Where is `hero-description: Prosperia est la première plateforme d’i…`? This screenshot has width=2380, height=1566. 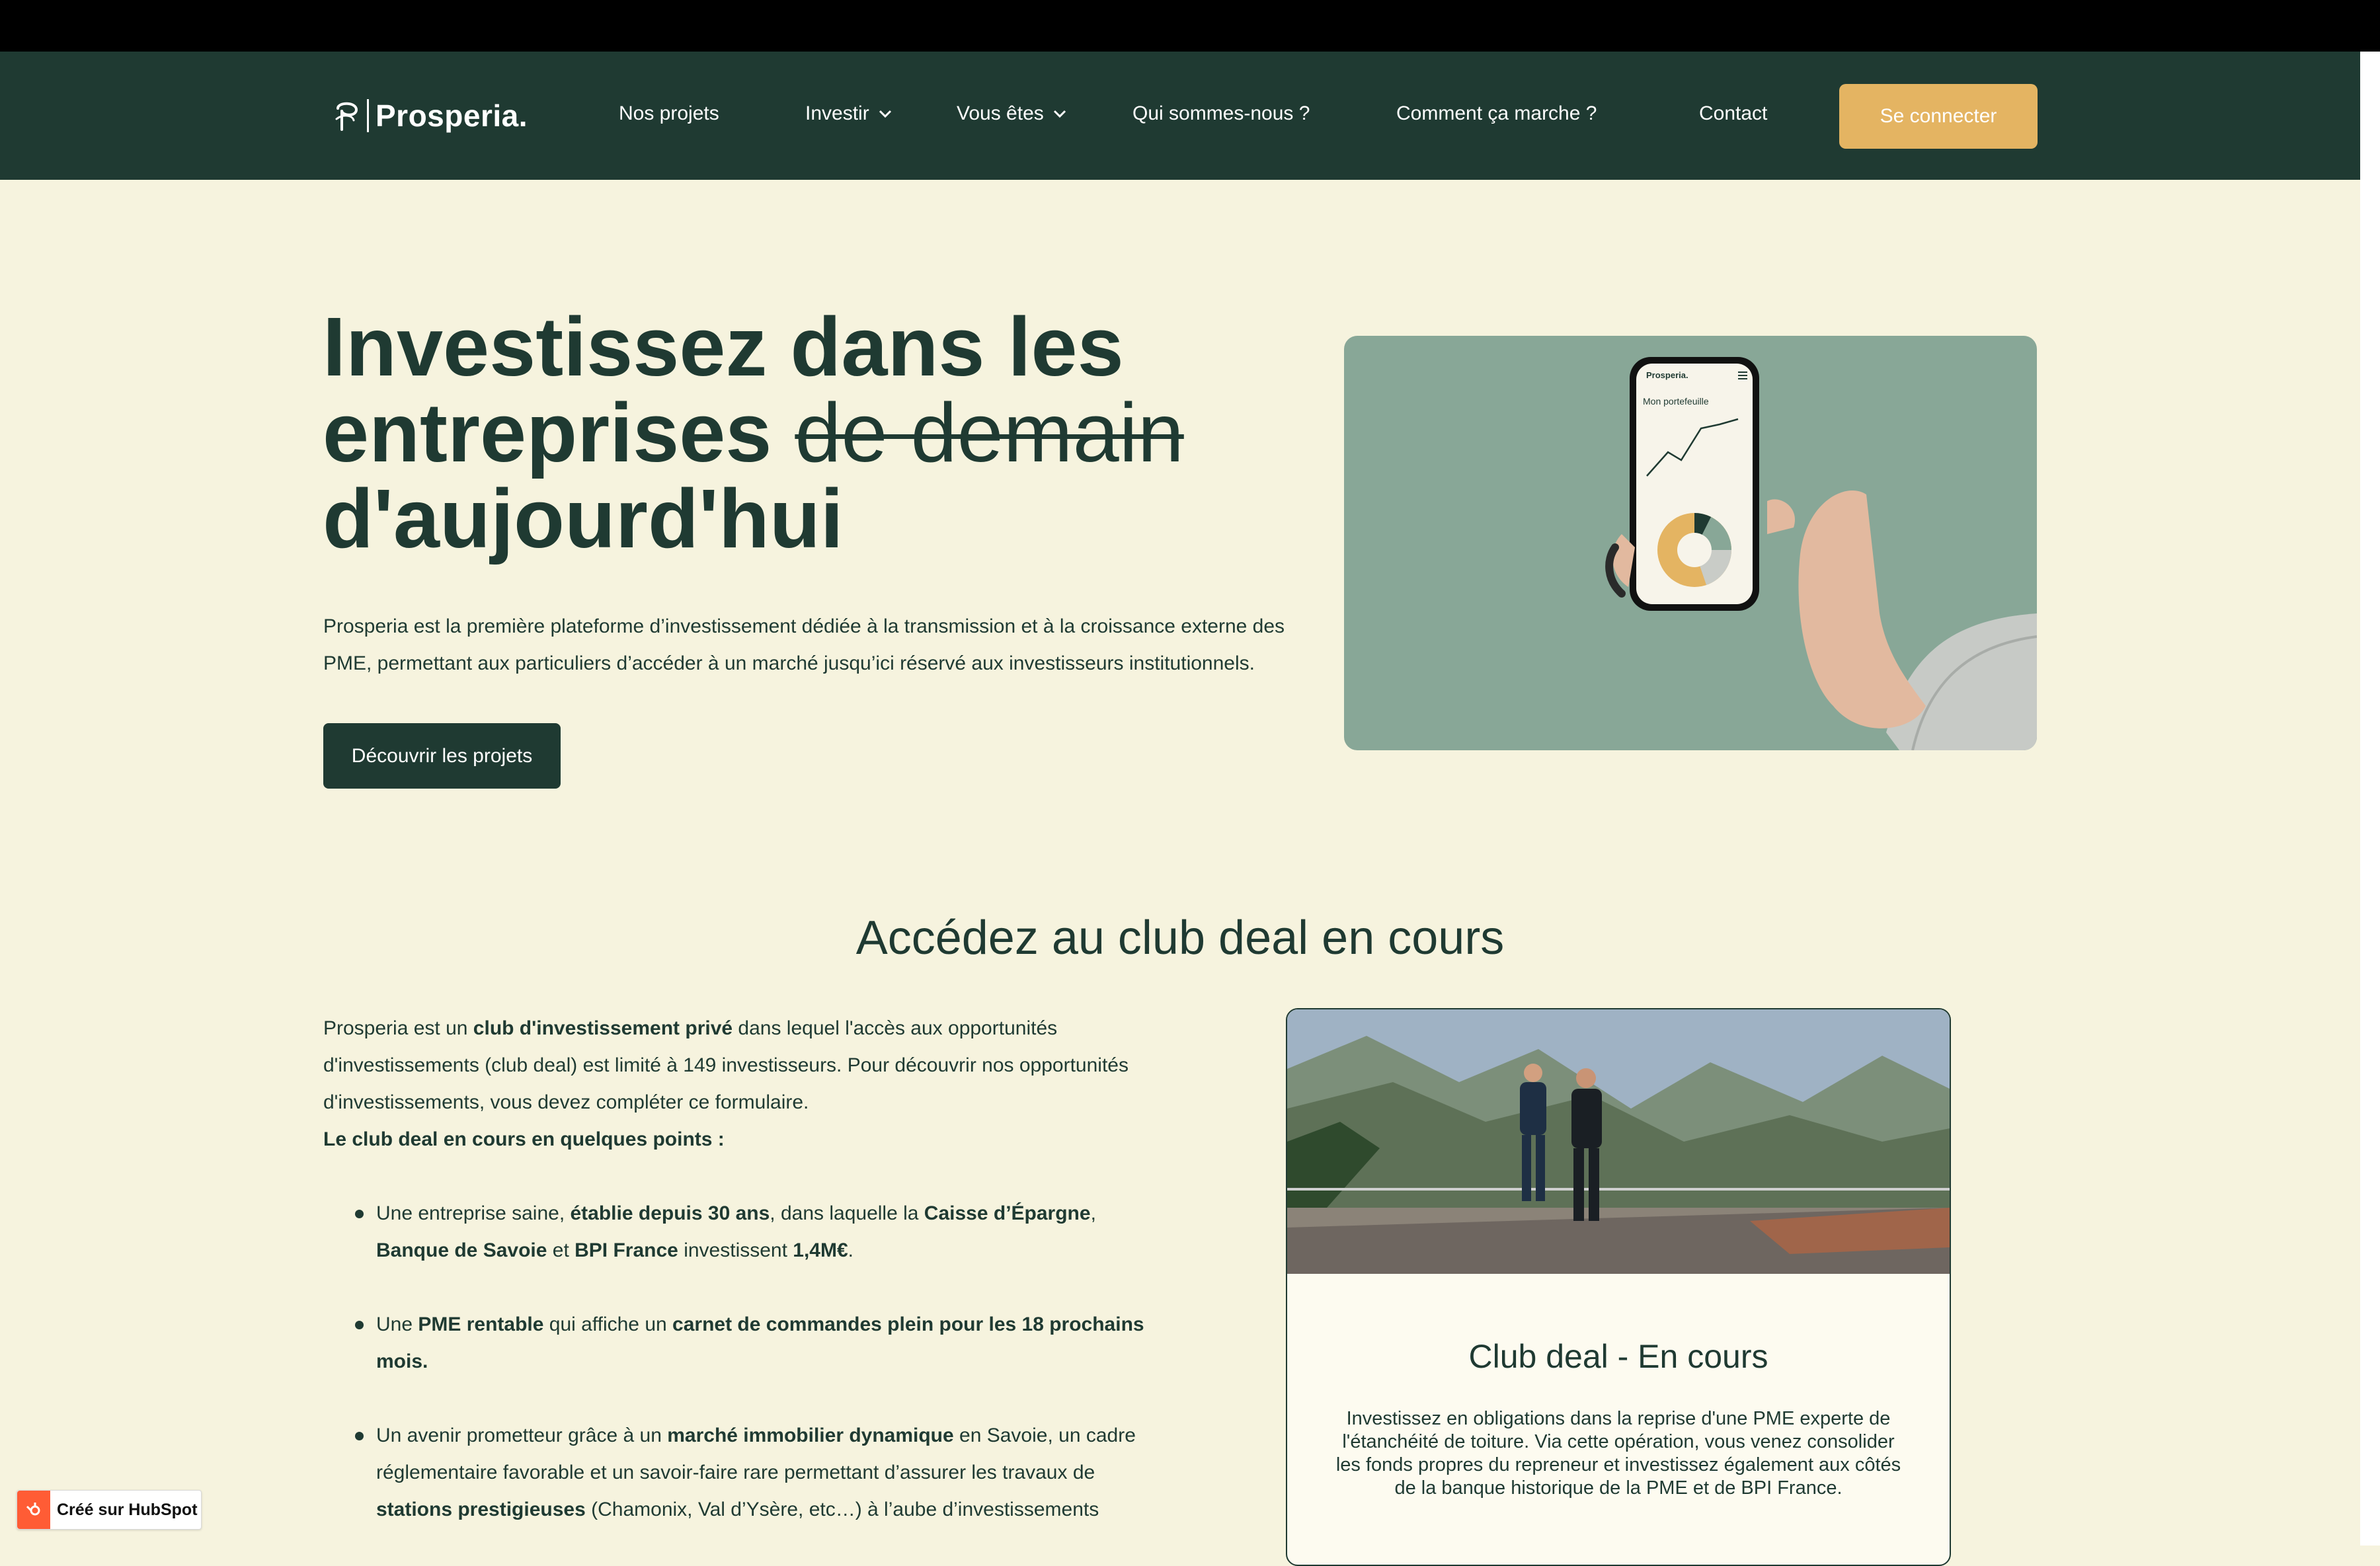
hero-description: Prosperia est la première plateforme d’i… is located at coordinates (804, 644).